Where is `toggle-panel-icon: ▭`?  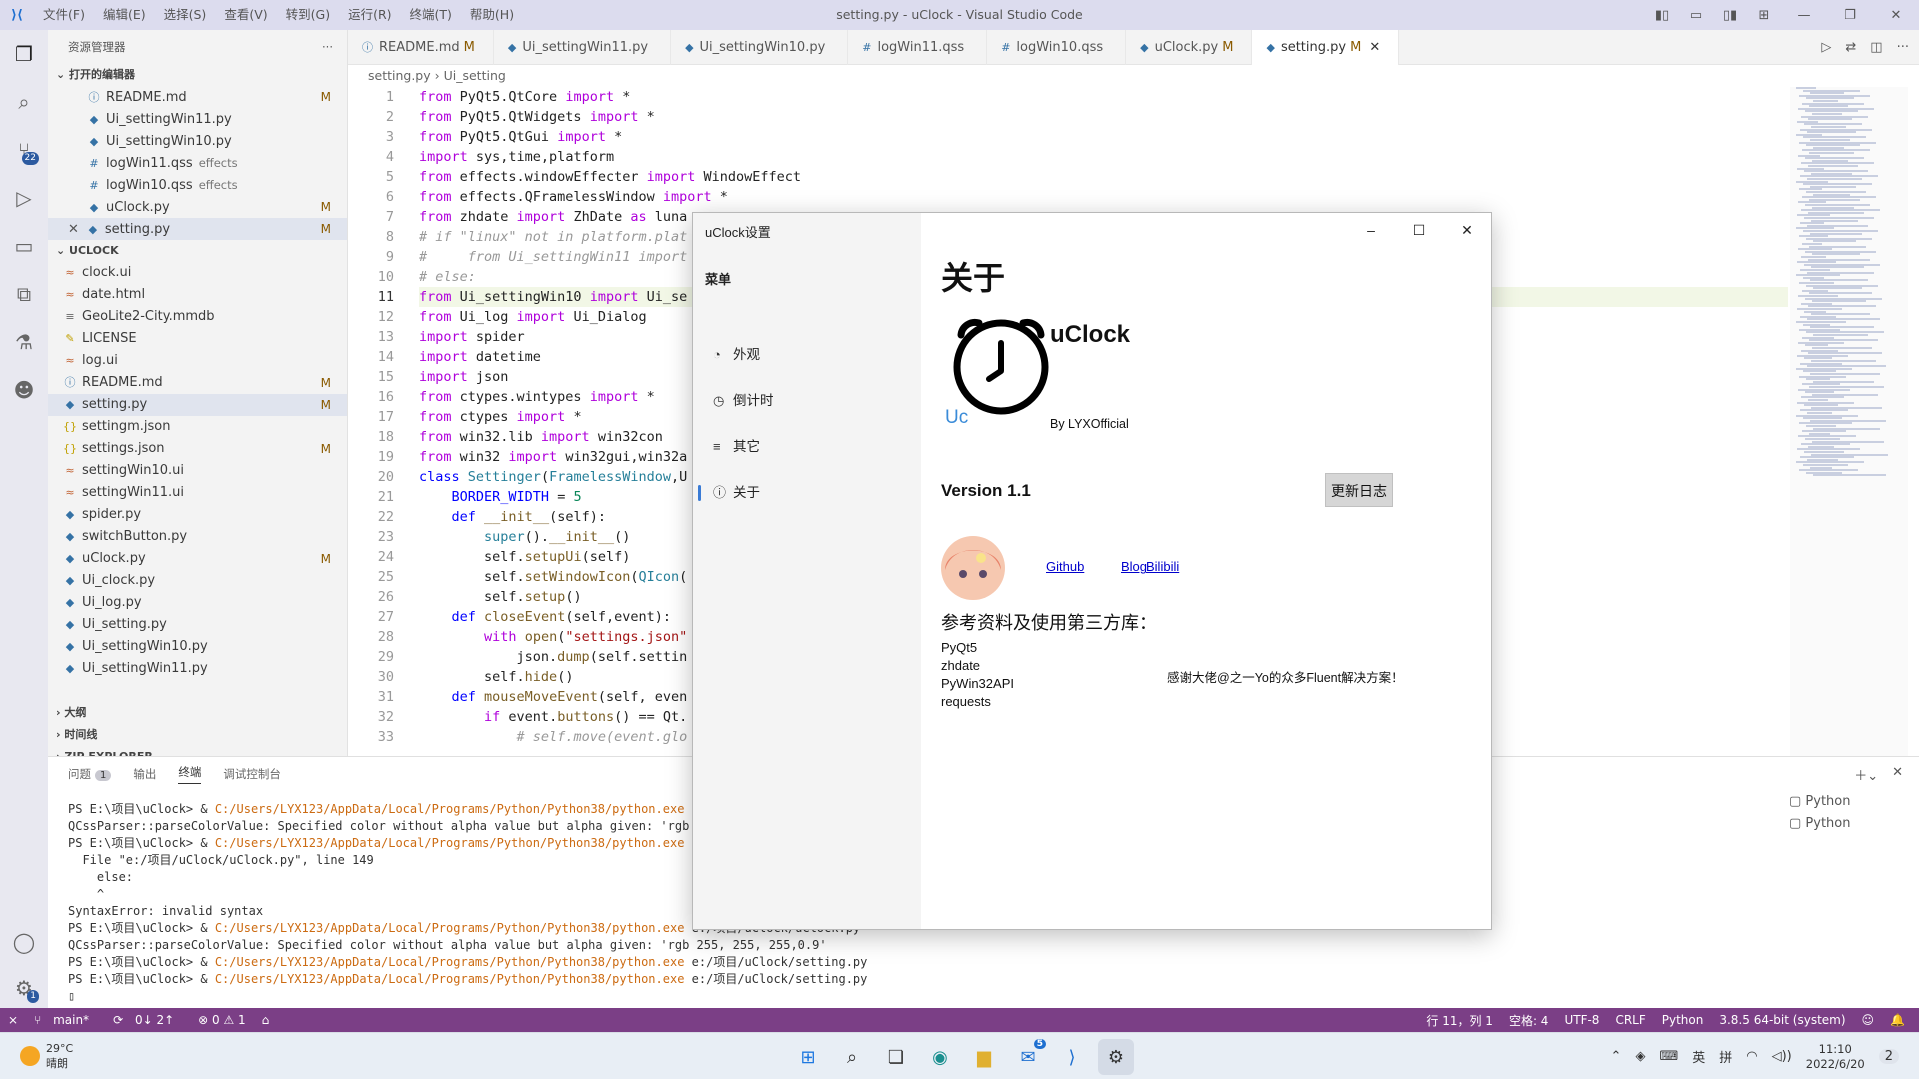 toggle-panel-icon: ▭ is located at coordinates (1696, 15).